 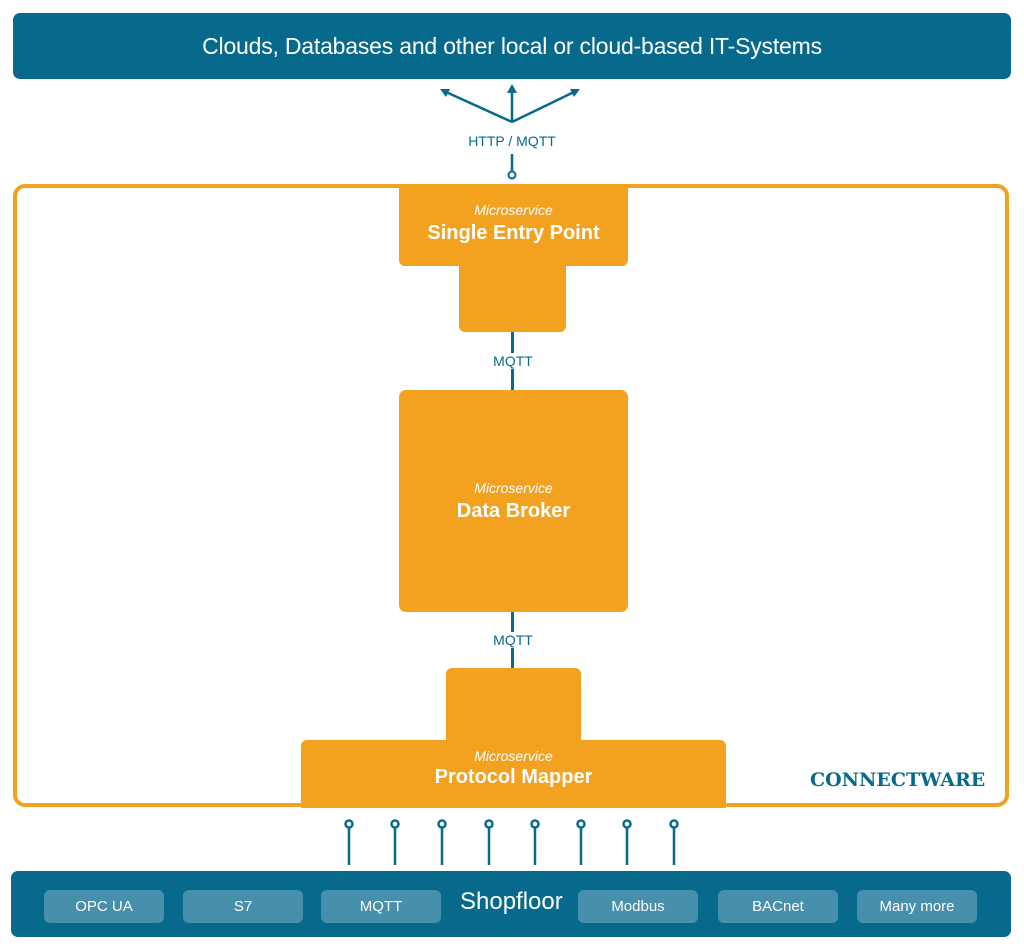 I want to click on connectware-brand: CONNECTWARE, so click(x=898, y=780).